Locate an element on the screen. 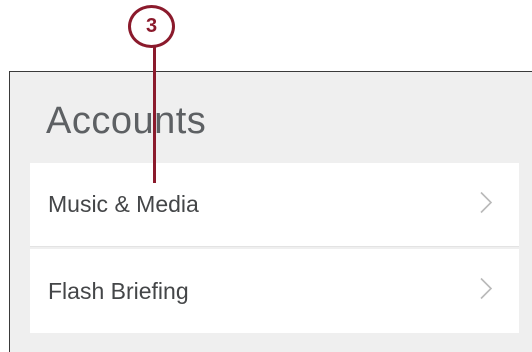 Image resolution: width=532 pixels, height=352 pixels. flash-briefing-label: Flash Briefing is located at coordinates (118, 290).